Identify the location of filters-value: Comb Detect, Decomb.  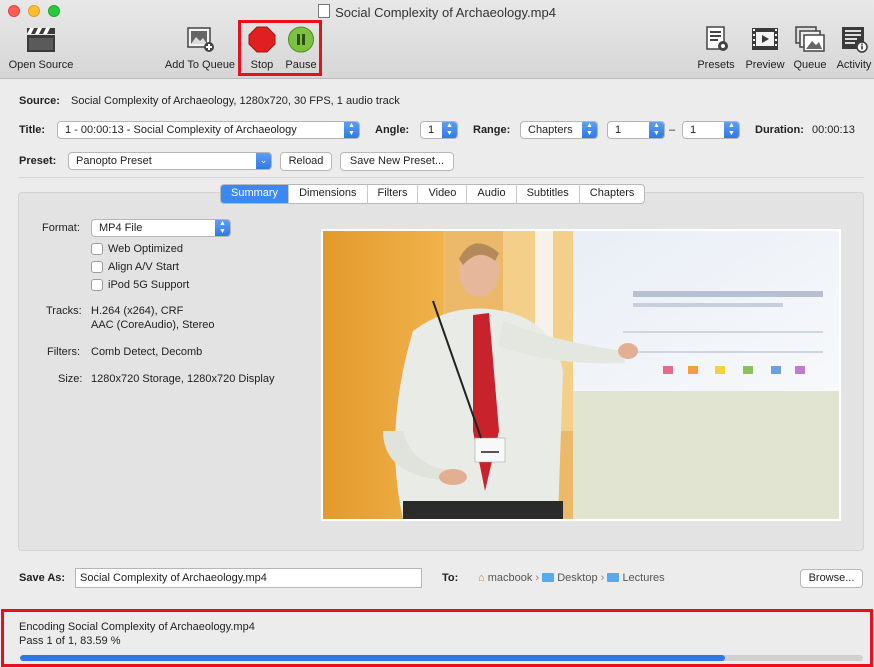
(147, 352).